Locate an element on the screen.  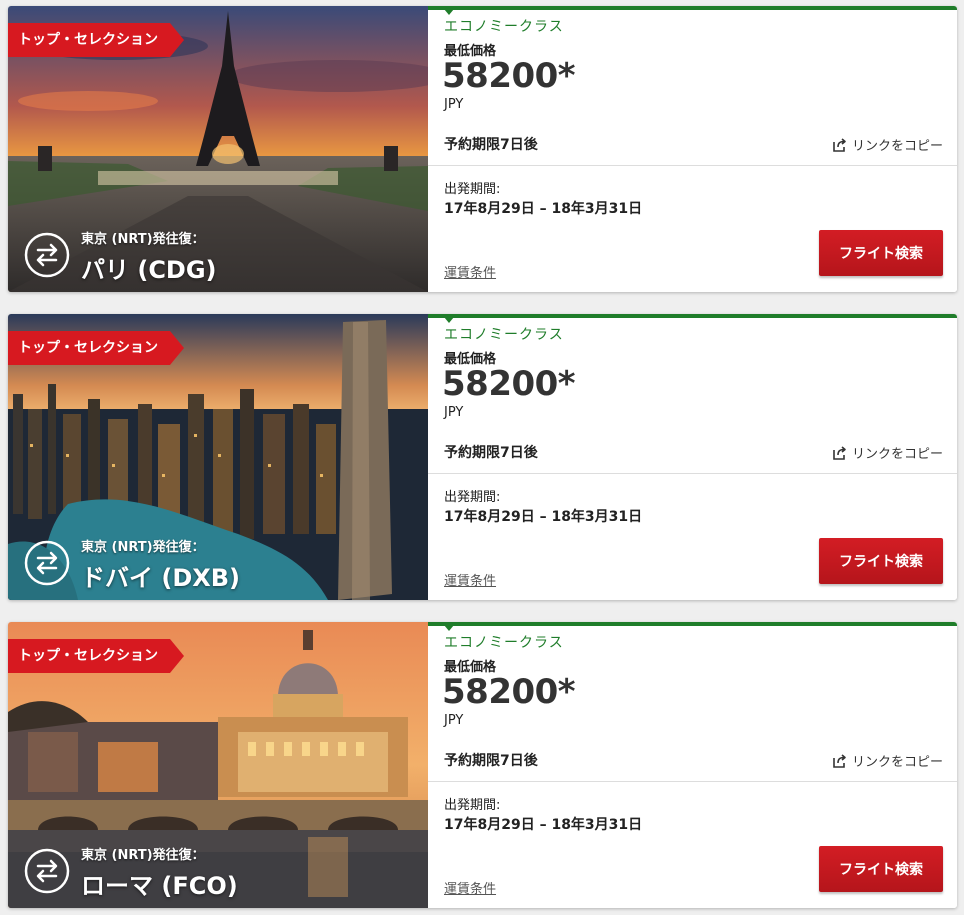
destination-city: ドバイ (DXB) is located at coordinates (161, 578).